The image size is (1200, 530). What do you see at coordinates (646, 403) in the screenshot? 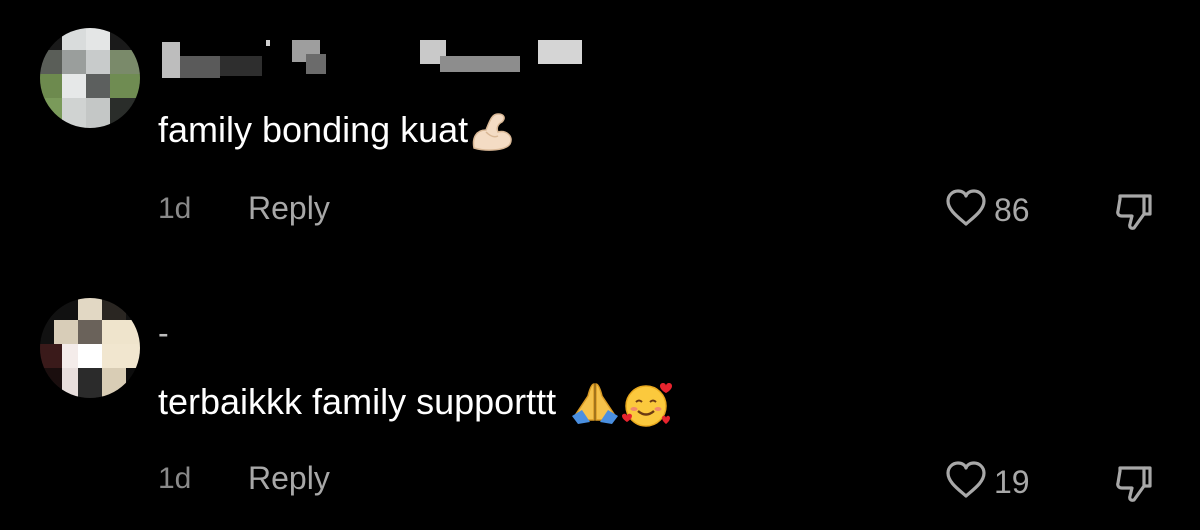
I see `smiling-face-with-hearts-icon` at bounding box center [646, 403].